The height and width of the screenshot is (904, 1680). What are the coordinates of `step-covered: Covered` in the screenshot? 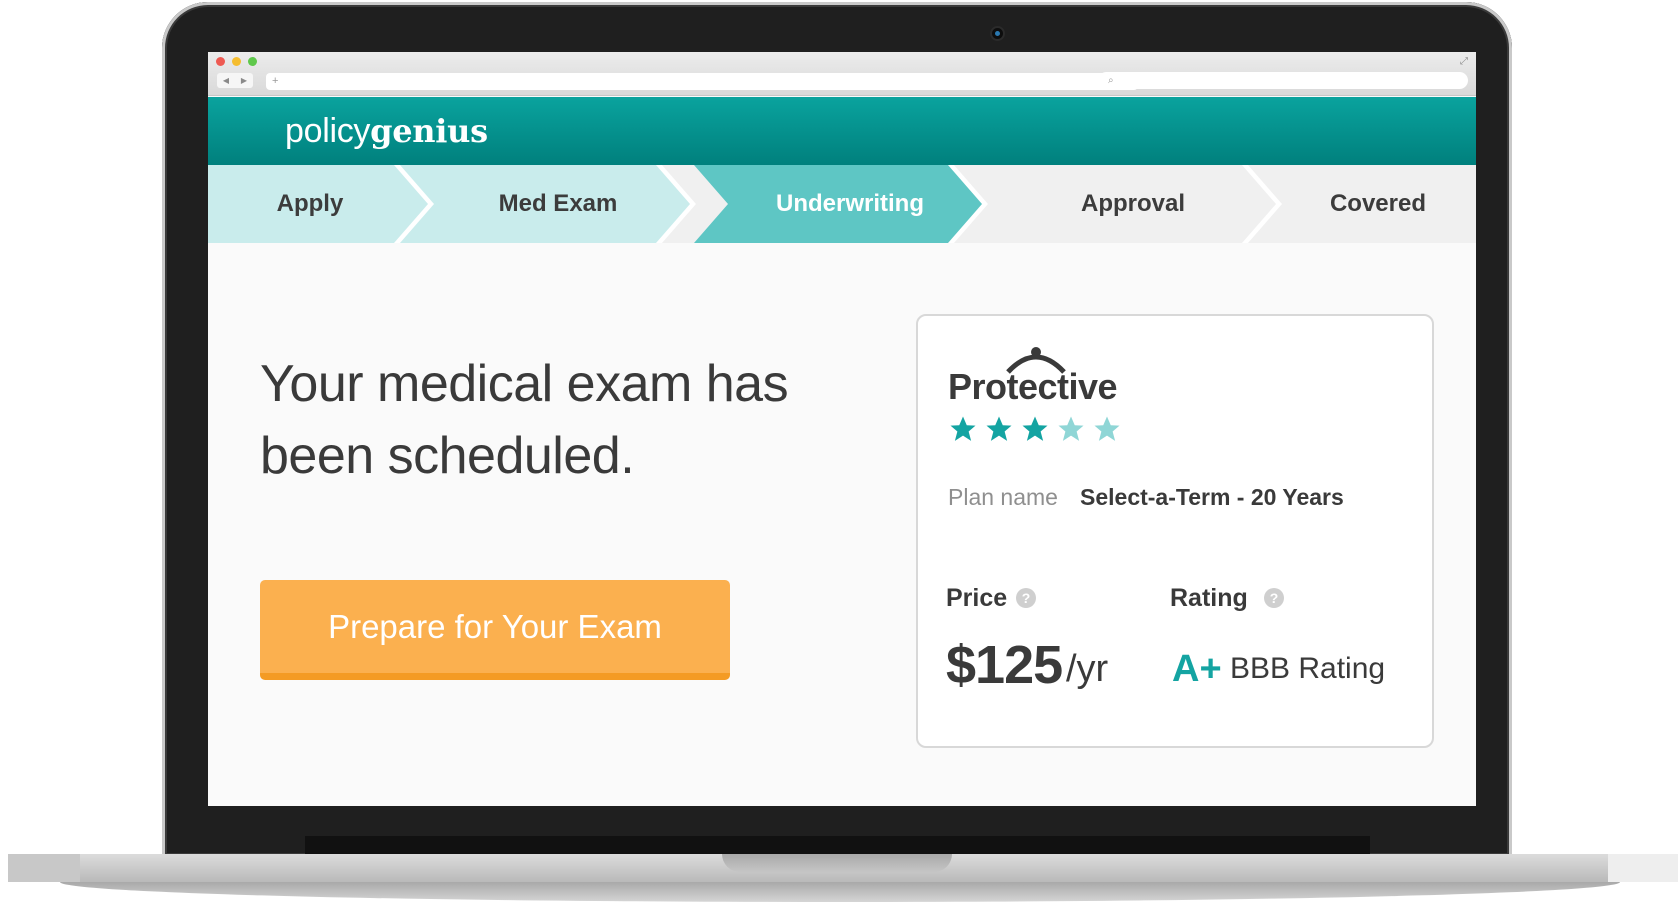 It's located at (1378, 204).